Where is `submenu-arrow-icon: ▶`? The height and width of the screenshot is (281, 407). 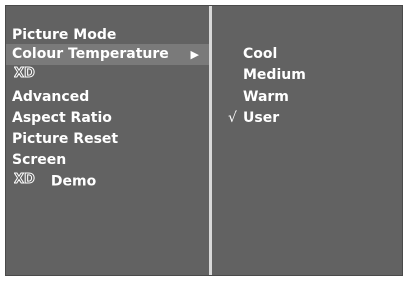
submenu-arrow-icon: ▶ is located at coordinates (194, 54).